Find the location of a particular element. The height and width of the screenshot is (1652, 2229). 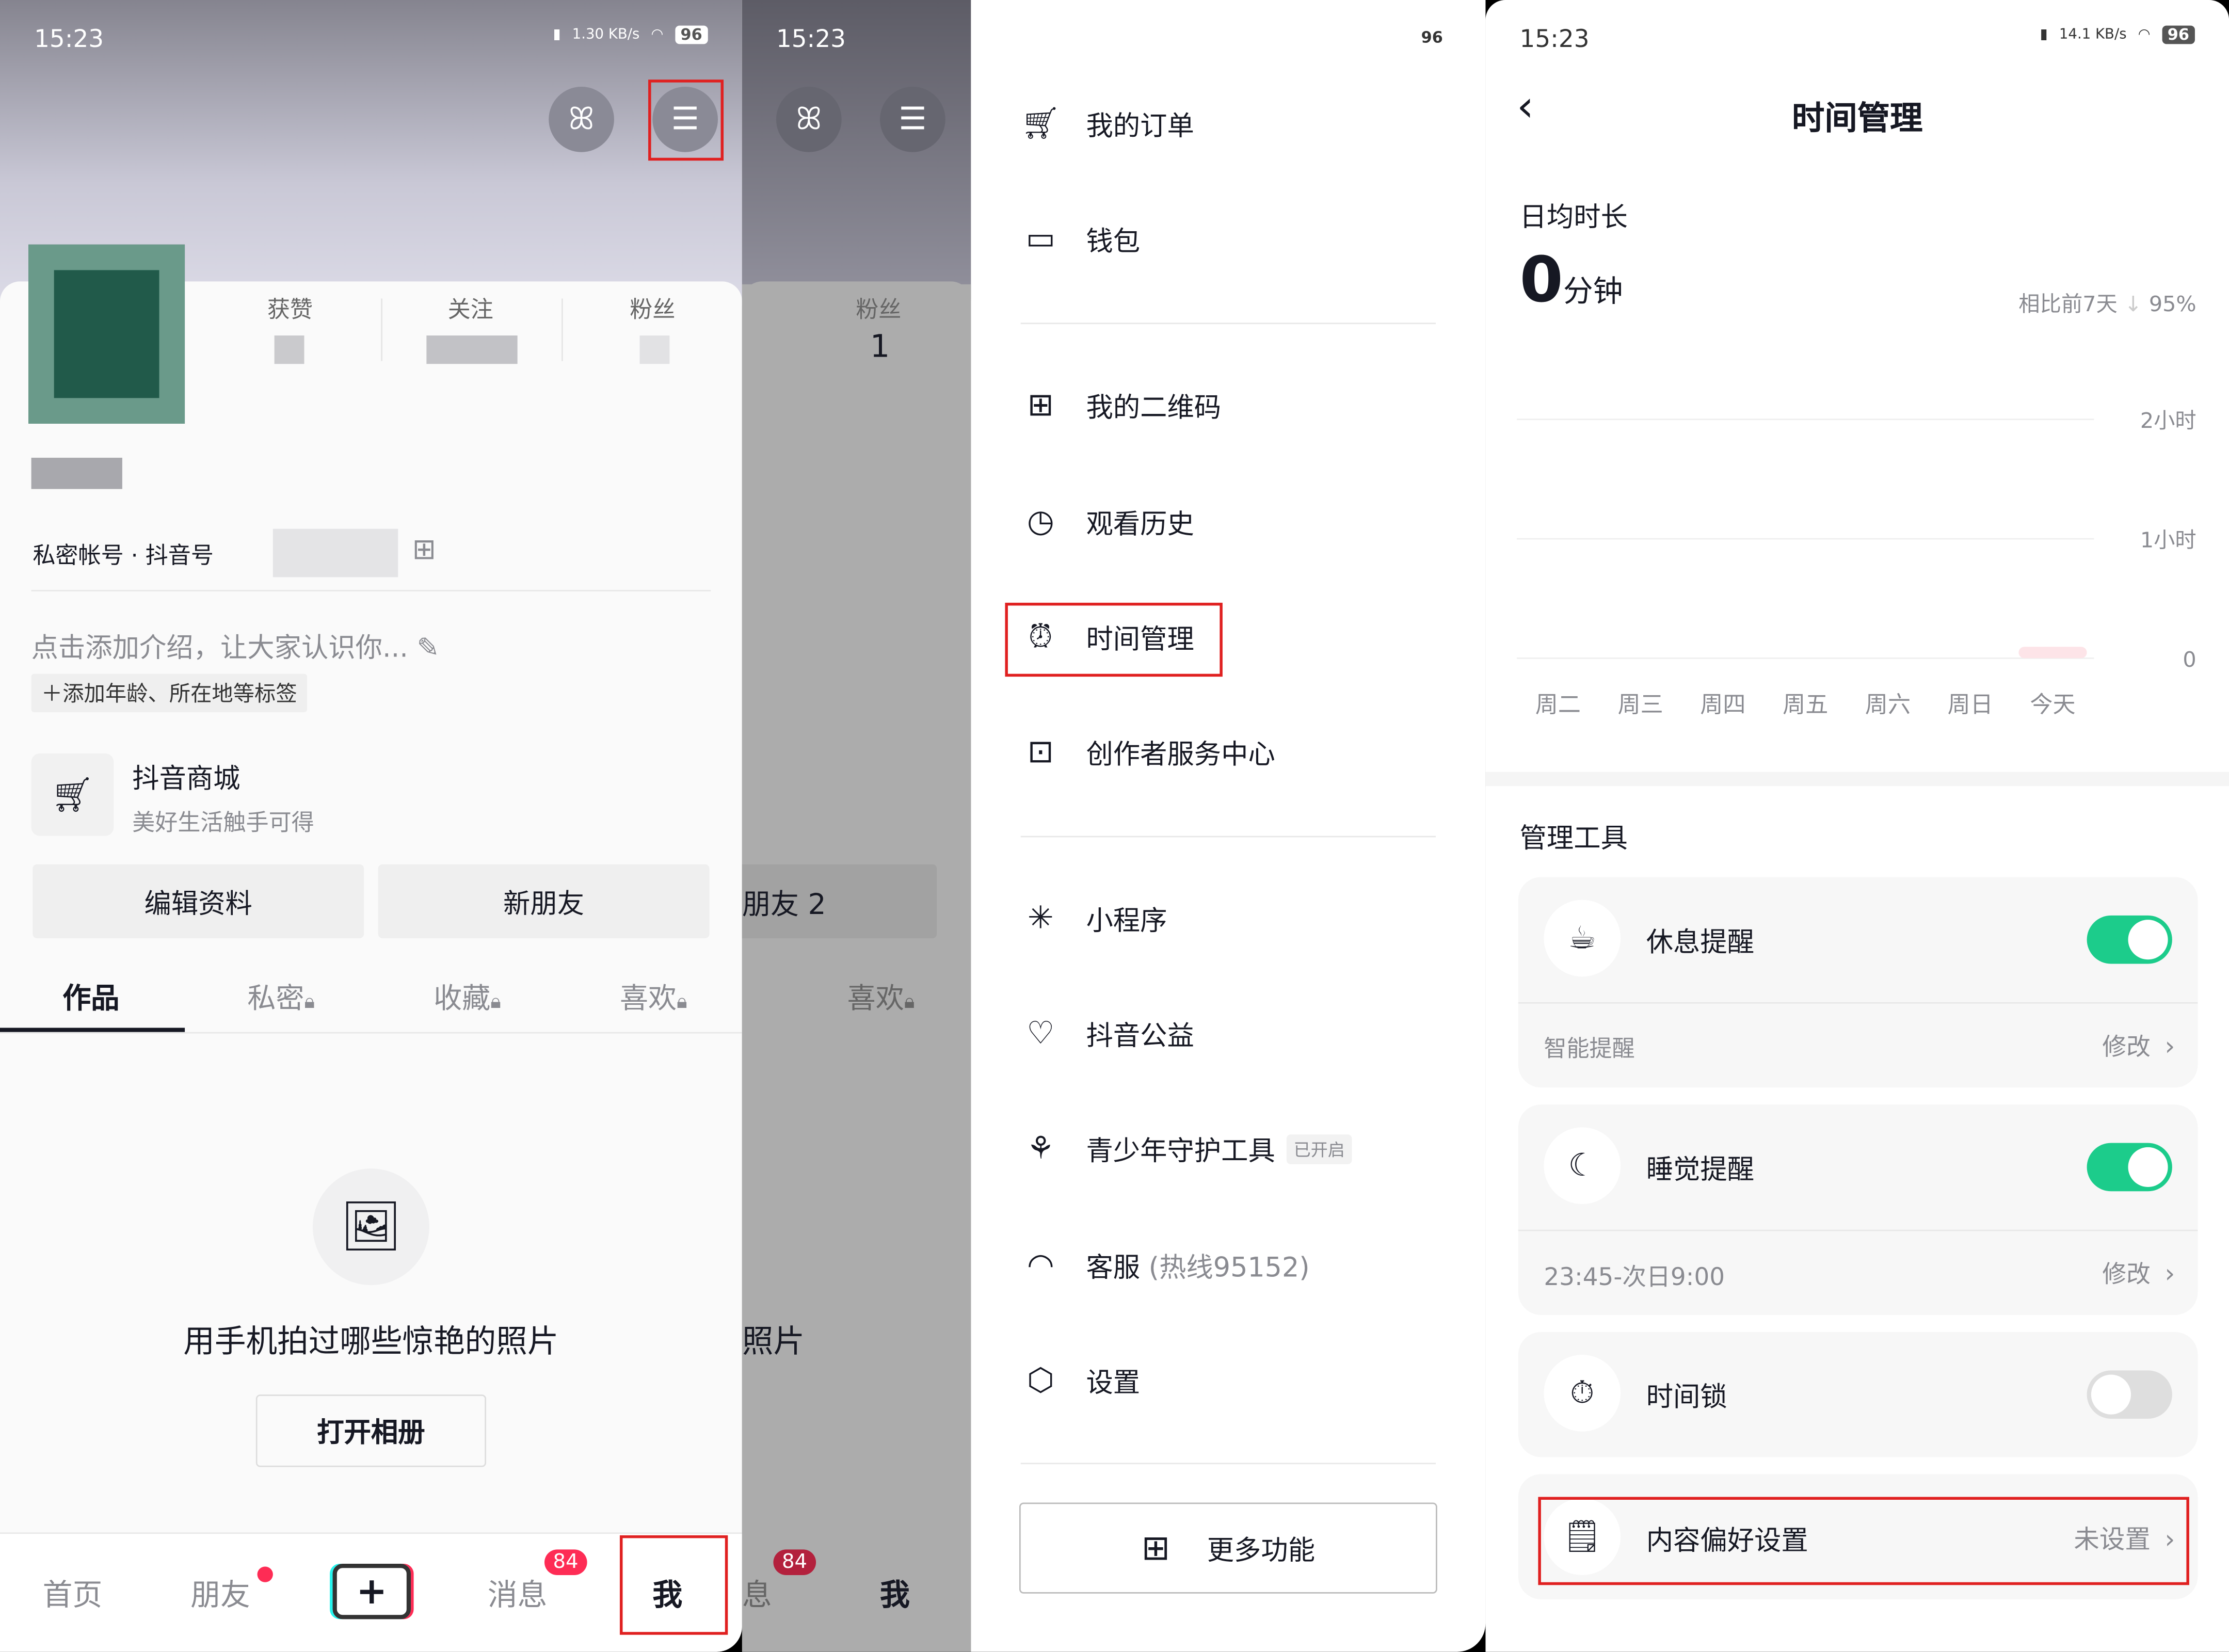

creator-chart-icon: ⊡ is located at coordinates (1040, 752).